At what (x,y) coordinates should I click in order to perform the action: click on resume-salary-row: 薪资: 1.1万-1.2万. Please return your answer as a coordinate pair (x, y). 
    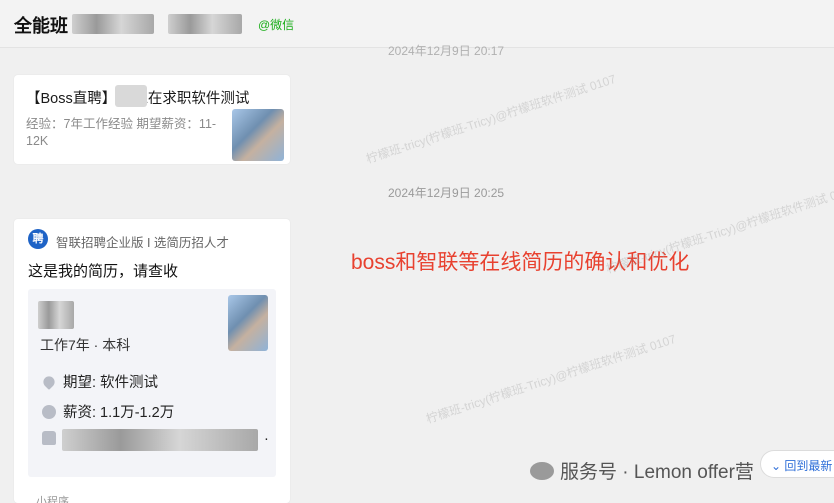
    Looking at the image, I should click on (108, 411).